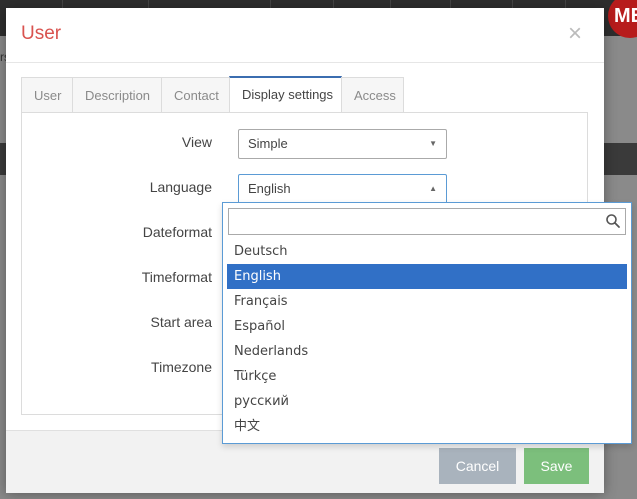  I want to click on tab-contact: Contact, so click(195, 94).